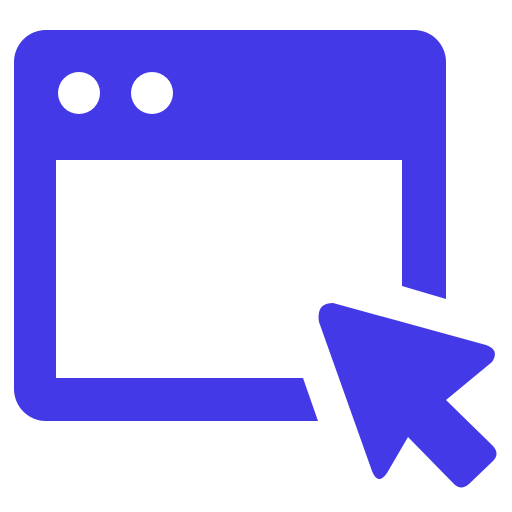 This screenshot has height=512, width=512. I want to click on window-dot-left, so click(79, 93).